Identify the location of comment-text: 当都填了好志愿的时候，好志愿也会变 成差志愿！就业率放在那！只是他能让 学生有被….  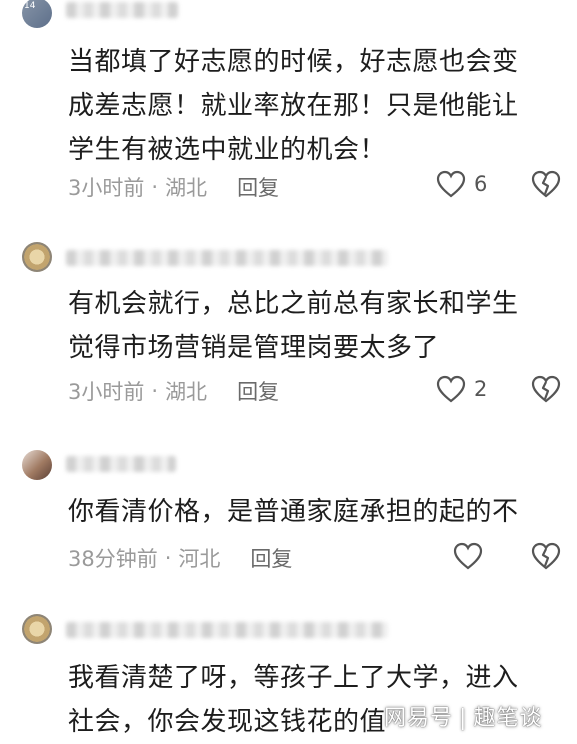
(293, 106).